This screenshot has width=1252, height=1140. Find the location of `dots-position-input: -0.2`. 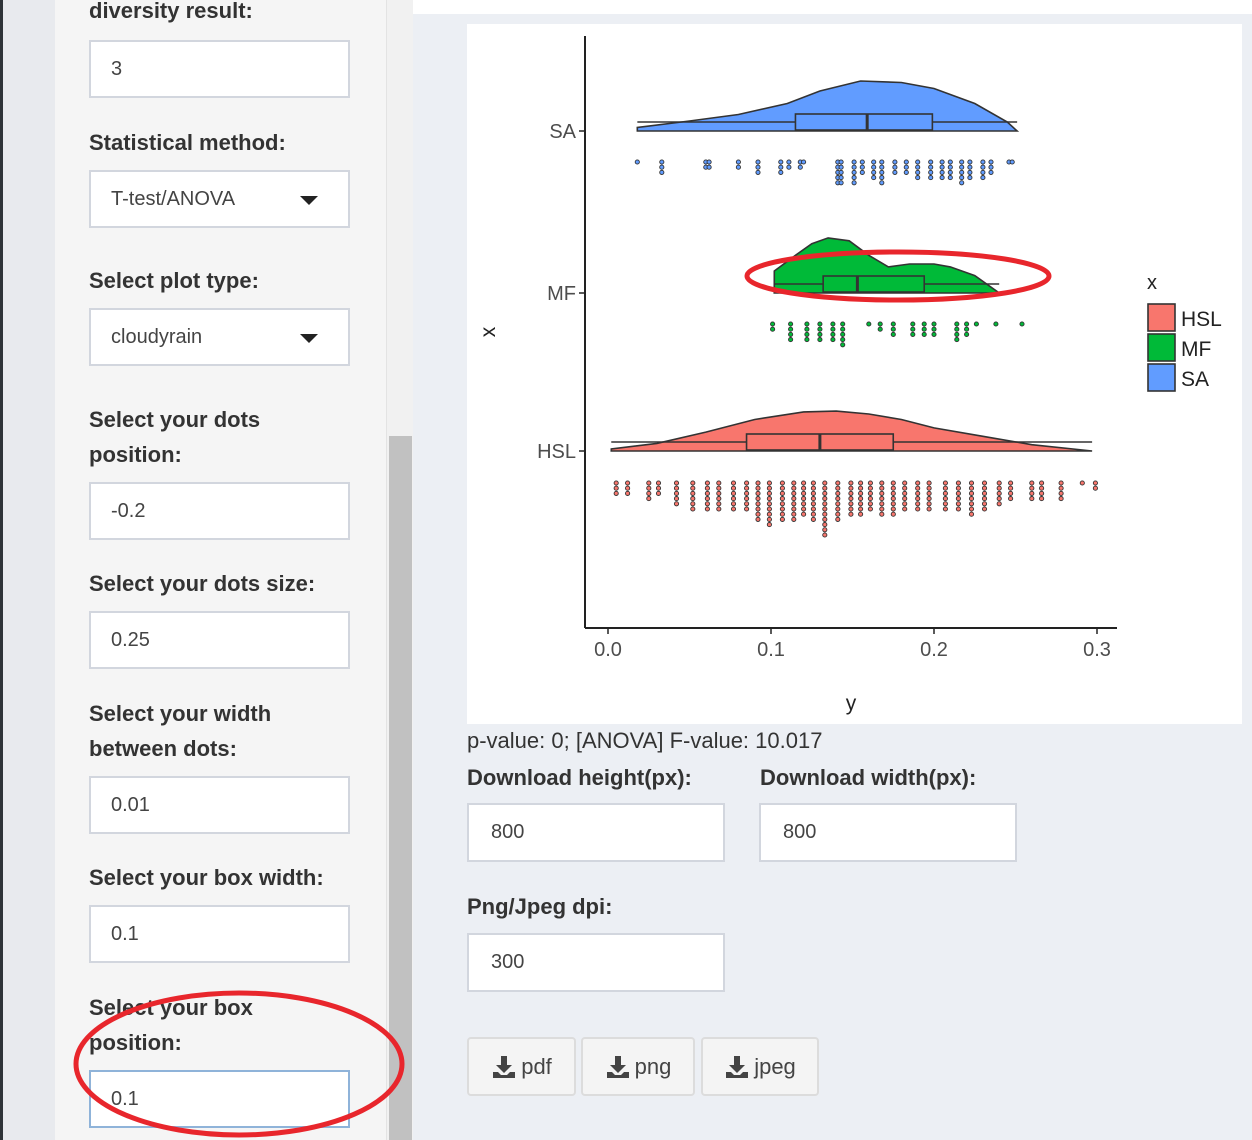

dots-position-input: -0.2 is located at coordinates (219, 511).